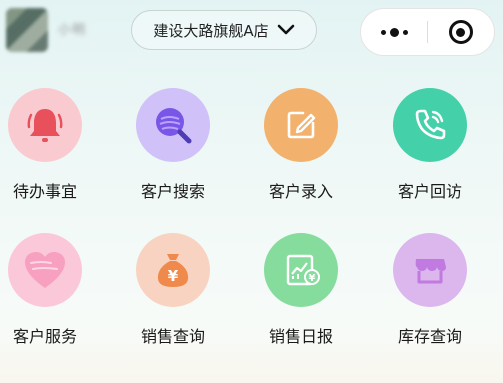 The image size is (503, 383). I want to click on menu-item-customer-service-circle, so click(45, 270).